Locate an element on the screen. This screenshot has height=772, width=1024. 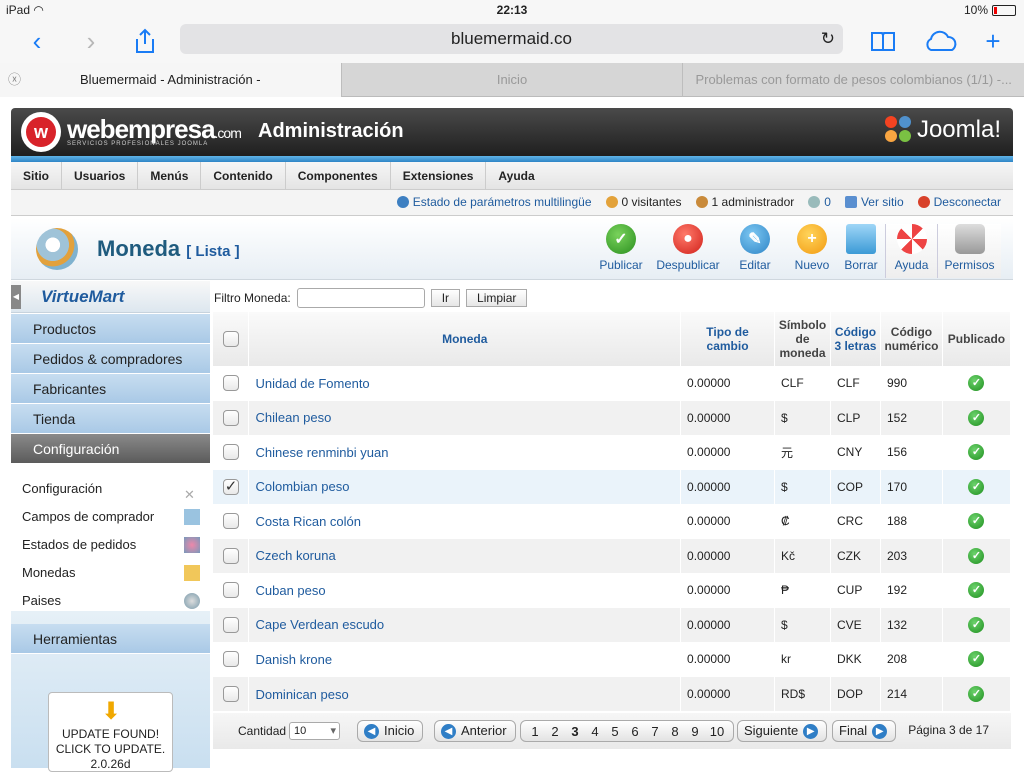
last-page-button: Final ▶ is located at coordinates (864, 731).